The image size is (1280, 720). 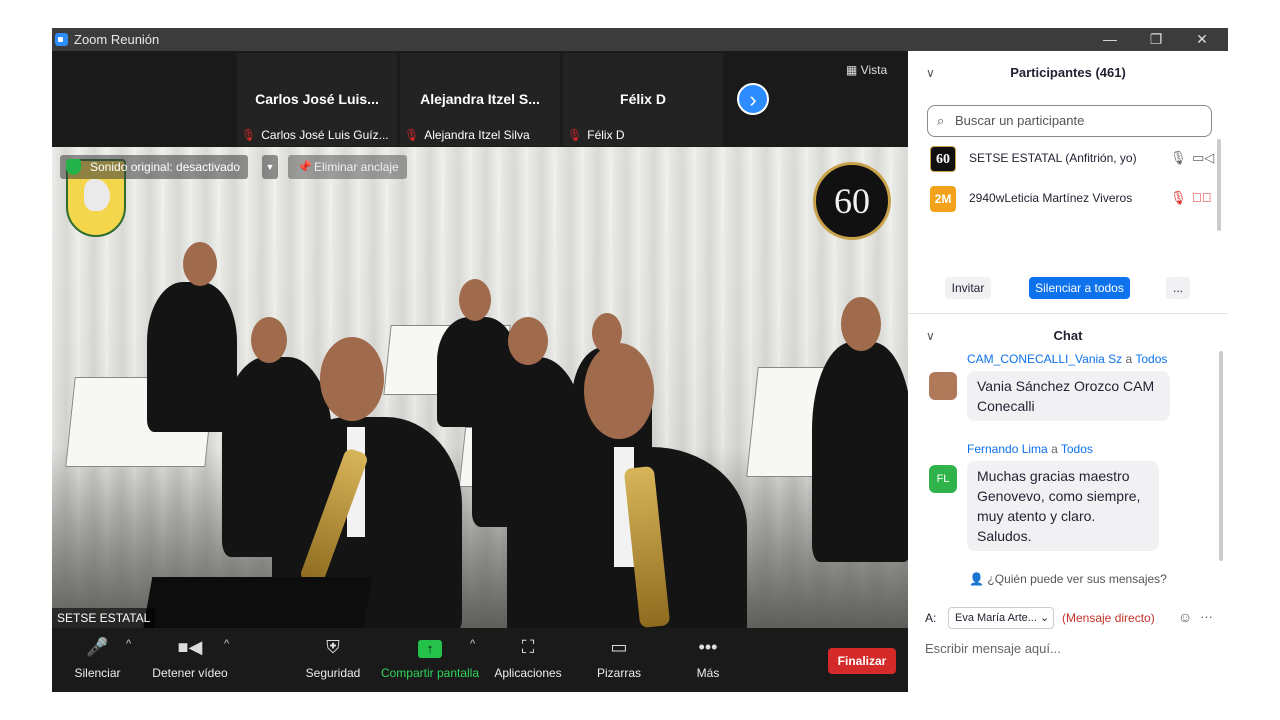 What do you see at coordinates (226, 644) in the screenshot?
I see `video-options-caret: ^` at bounding box center [226, 644].